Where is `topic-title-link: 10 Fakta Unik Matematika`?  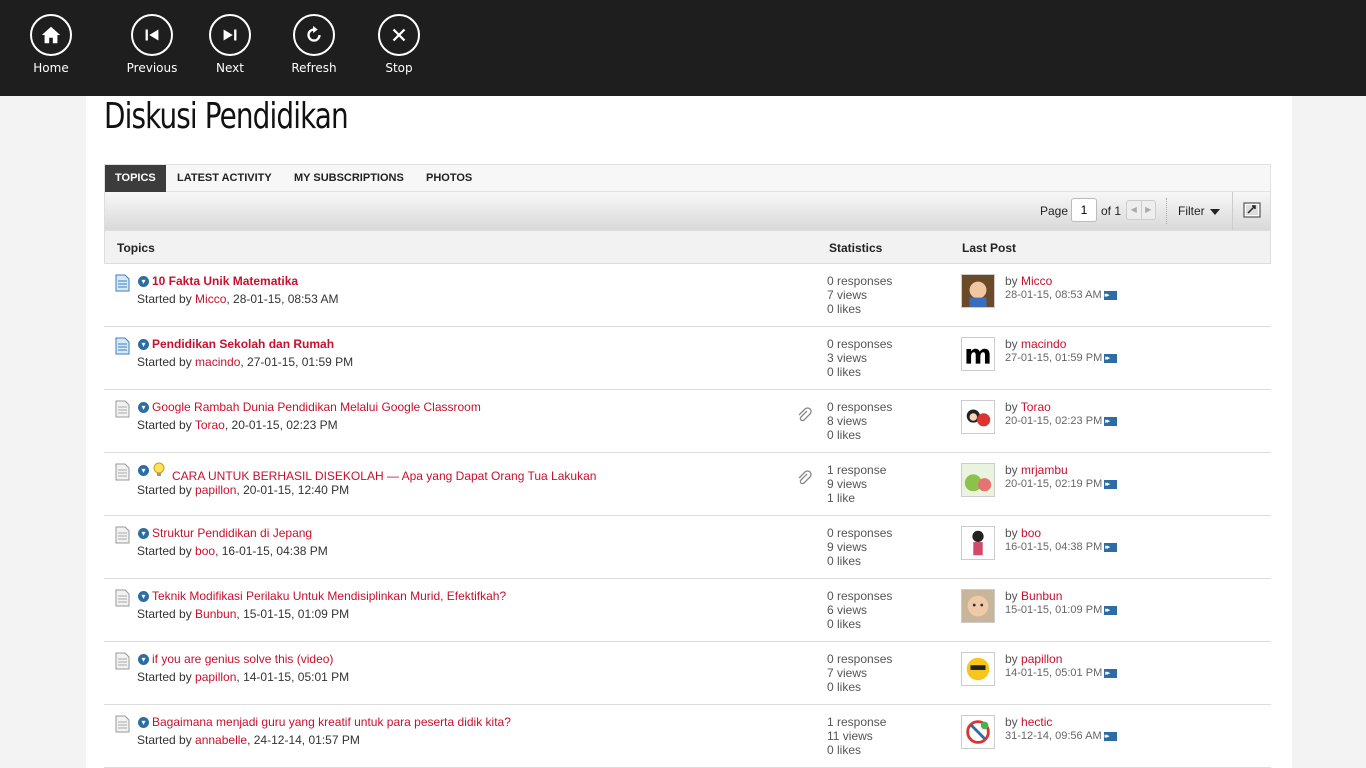 topic-title-link: 10 Fakta Unik Matematika is located at coordinates (225, 281).